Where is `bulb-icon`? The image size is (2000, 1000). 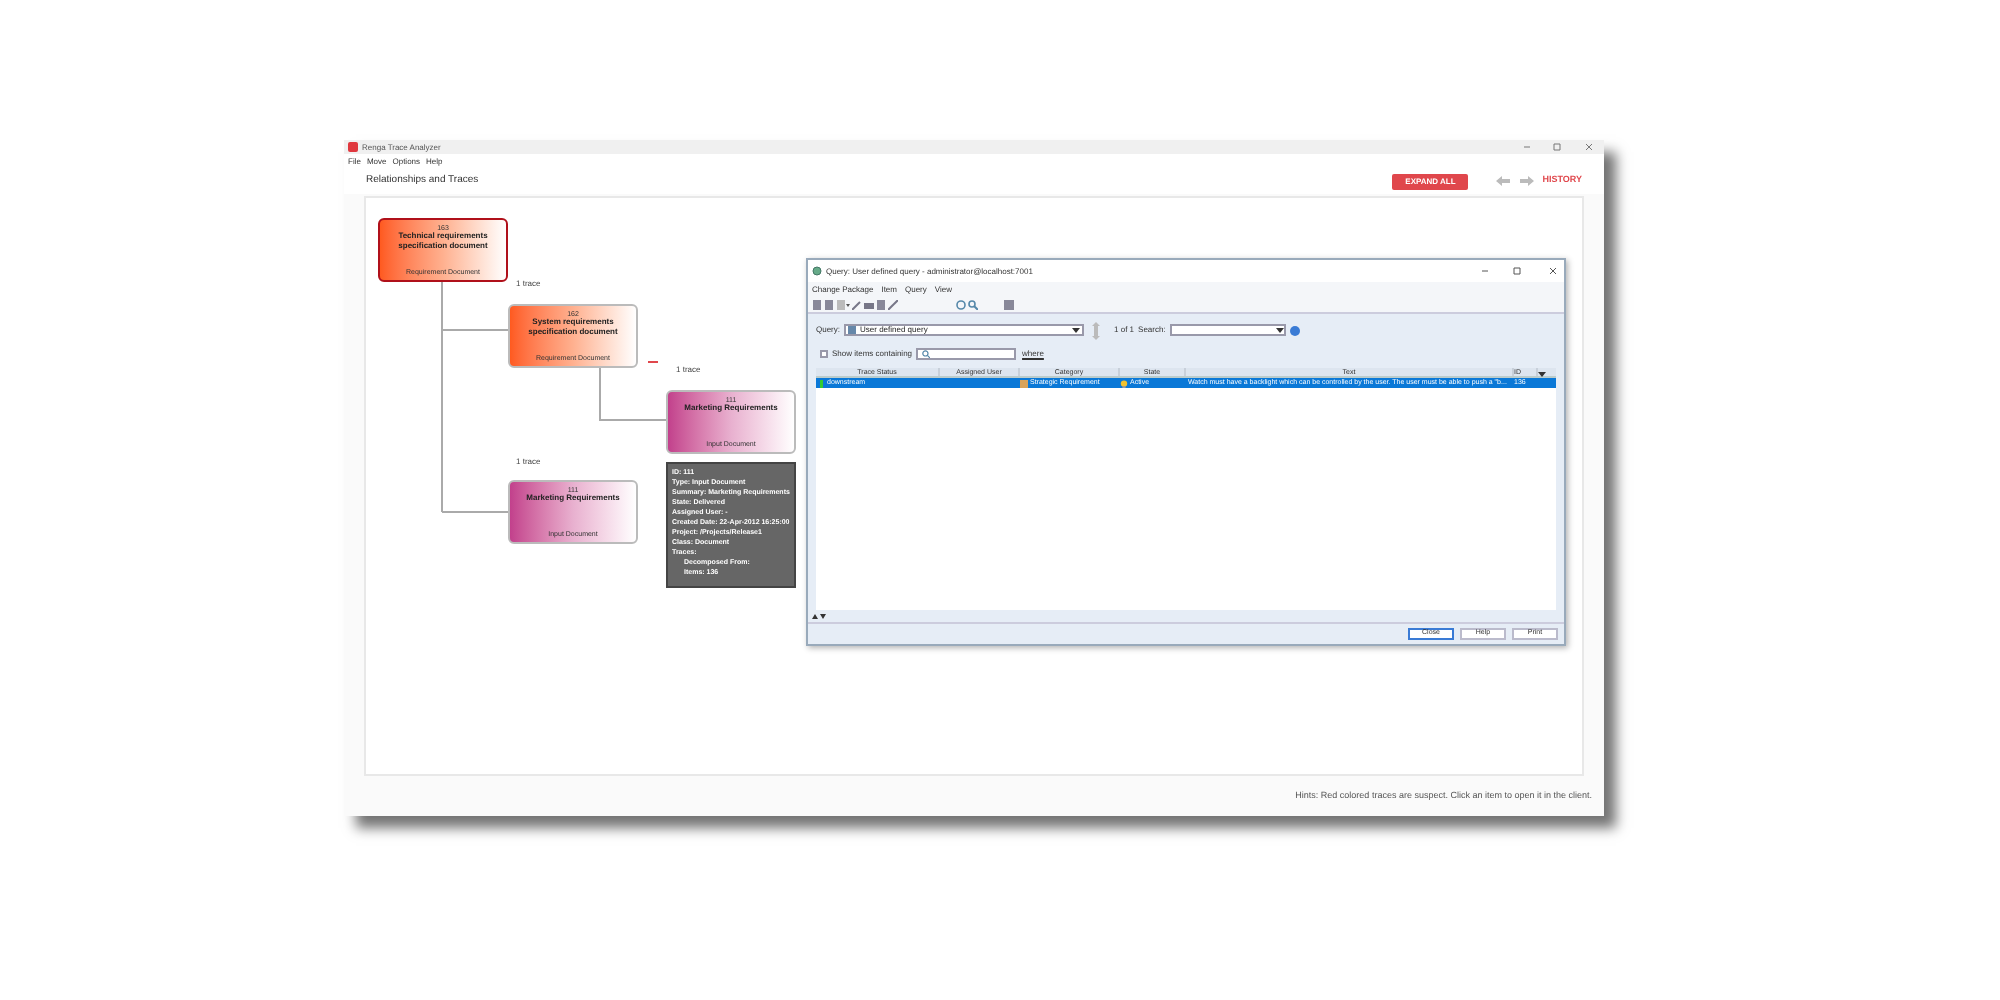 bulb-icon is located at coordinates (1124, 383).